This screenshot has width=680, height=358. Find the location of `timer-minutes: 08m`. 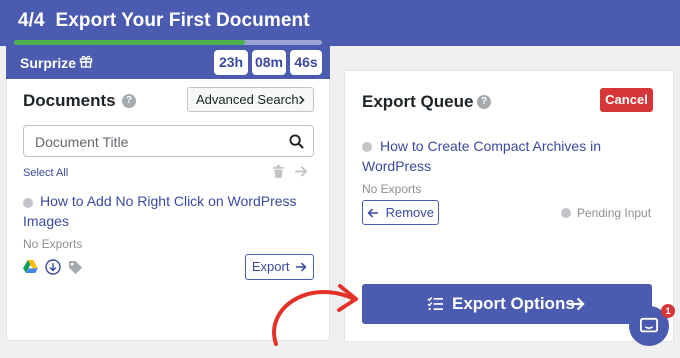

timer-minutes: 08m is located at coordinates (269, 62).